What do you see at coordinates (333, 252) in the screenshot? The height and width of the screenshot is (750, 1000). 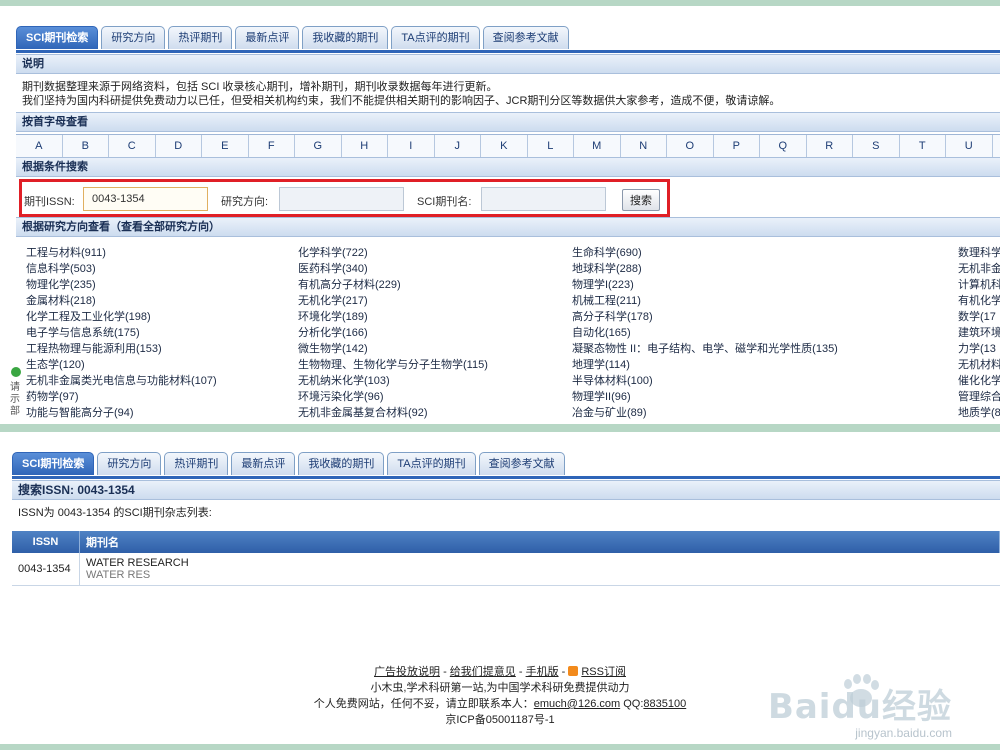 I see `field-link: 化学科学(722)` at bounding box center [333, 252].